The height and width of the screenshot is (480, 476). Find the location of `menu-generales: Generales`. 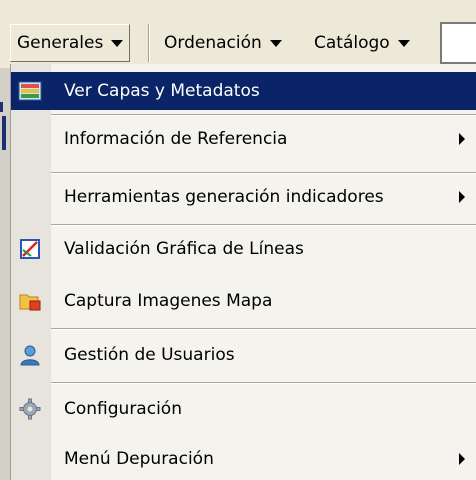

menu-generales: Generales is located at coordinates (70, 43).